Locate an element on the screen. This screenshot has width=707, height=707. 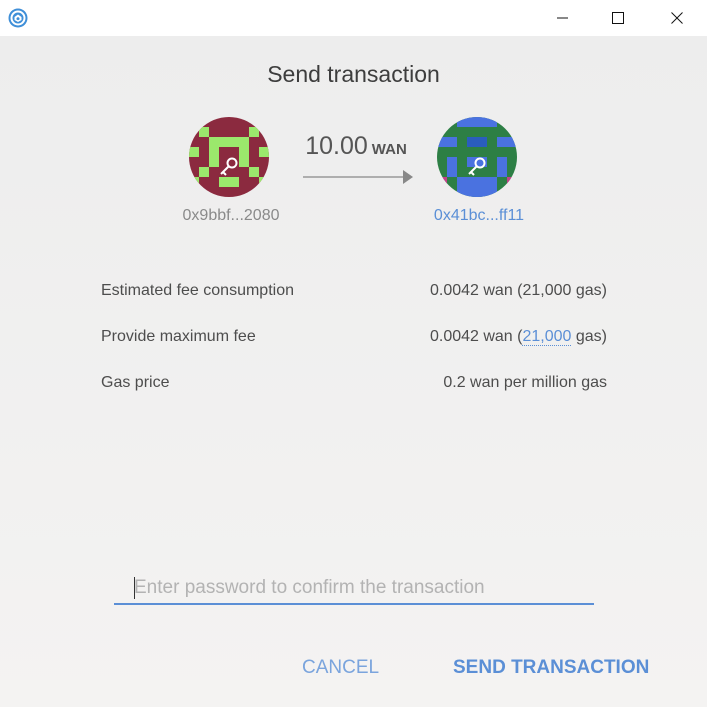
dialog-title: Send transaction is located at coordinates (353, 74).